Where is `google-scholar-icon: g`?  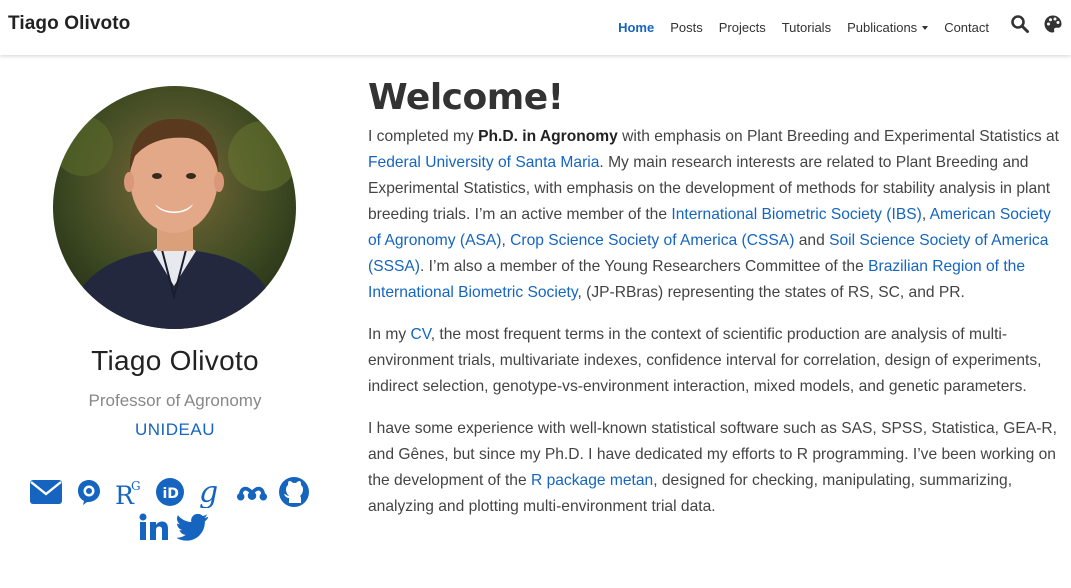
google-scholar-icon: g is located at coordinates (211, 492).